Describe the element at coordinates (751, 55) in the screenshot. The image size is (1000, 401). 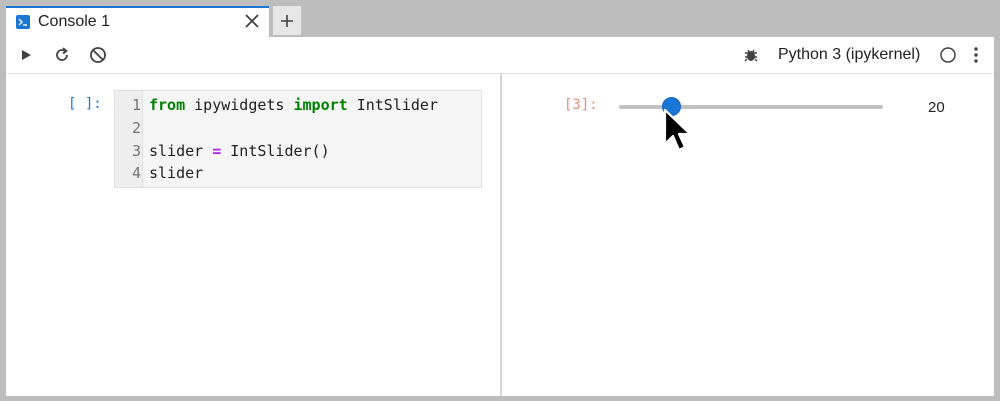
I see `bug-icon` at that location.